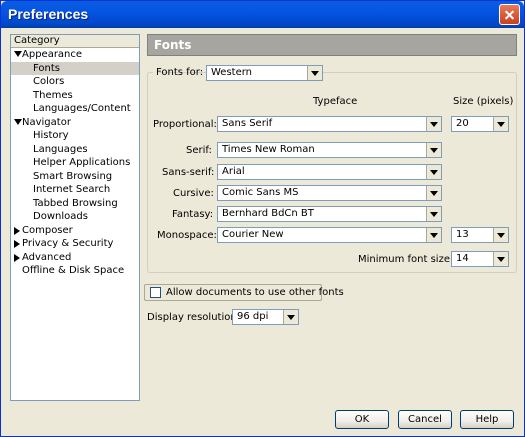 Image resolution: width=525 pixels, height=437 pixels. Describe the element at coordinates (72, 189) in the screenshot. I see `sidebar-item-label: Internet Search` at that location.